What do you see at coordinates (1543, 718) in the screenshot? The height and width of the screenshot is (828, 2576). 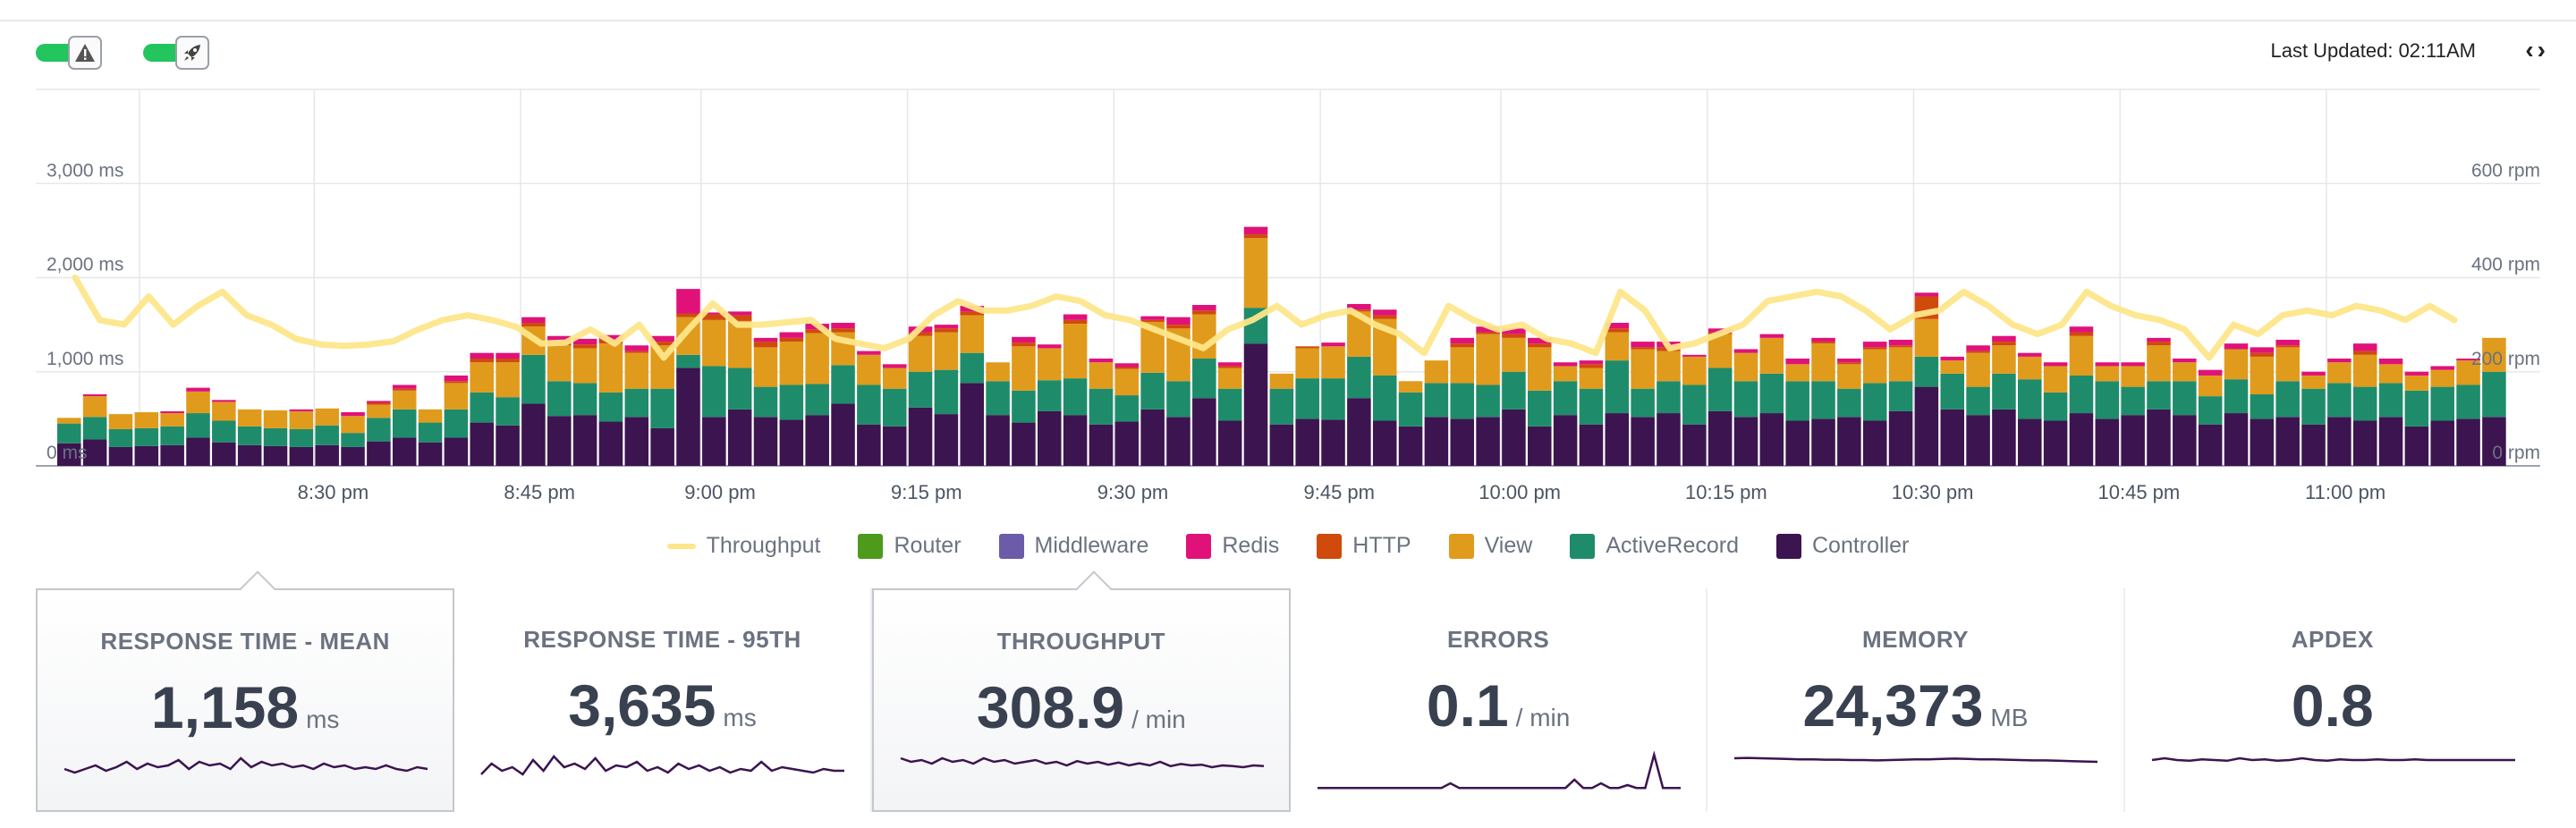 I see `metric-unit: / min` at bounding box center [1543, 718].